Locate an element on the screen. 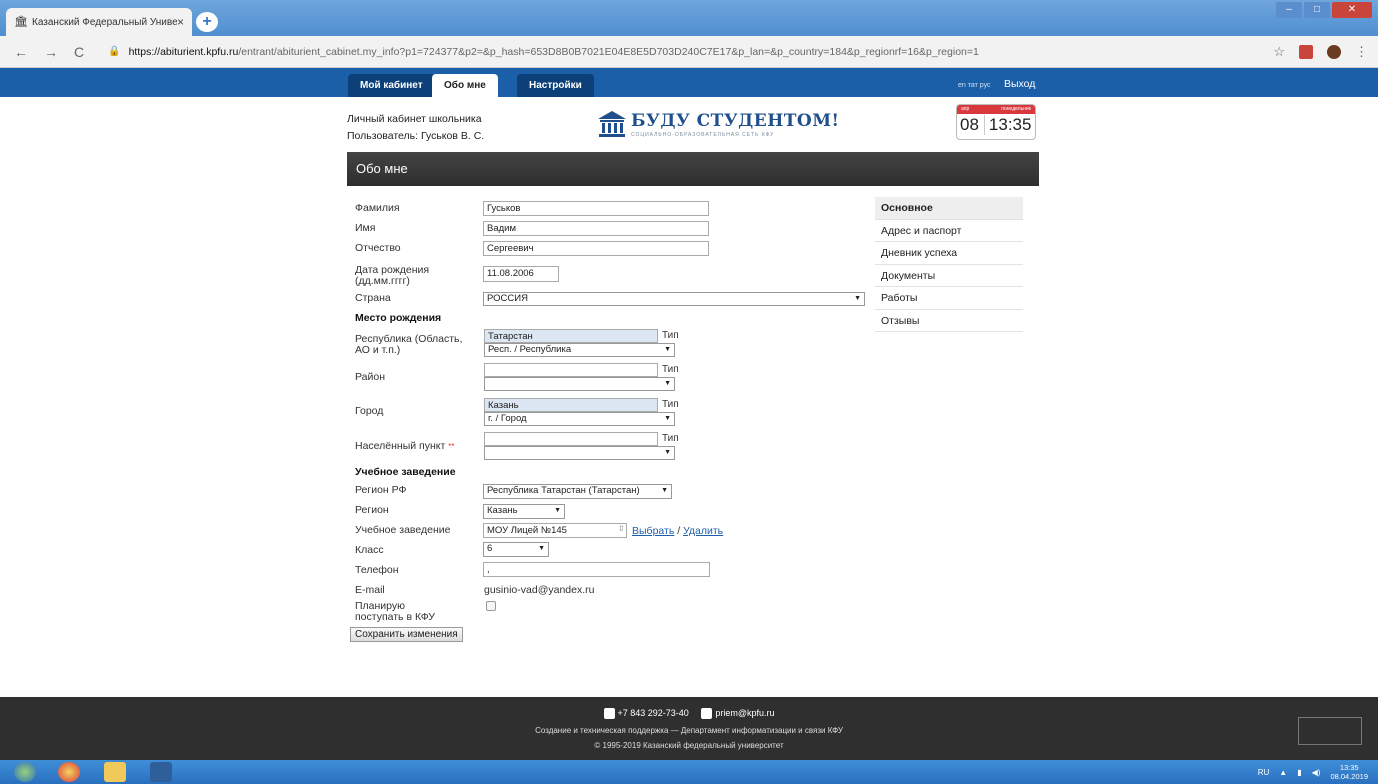  reload-icon: C is located at coordinates (79, 52).